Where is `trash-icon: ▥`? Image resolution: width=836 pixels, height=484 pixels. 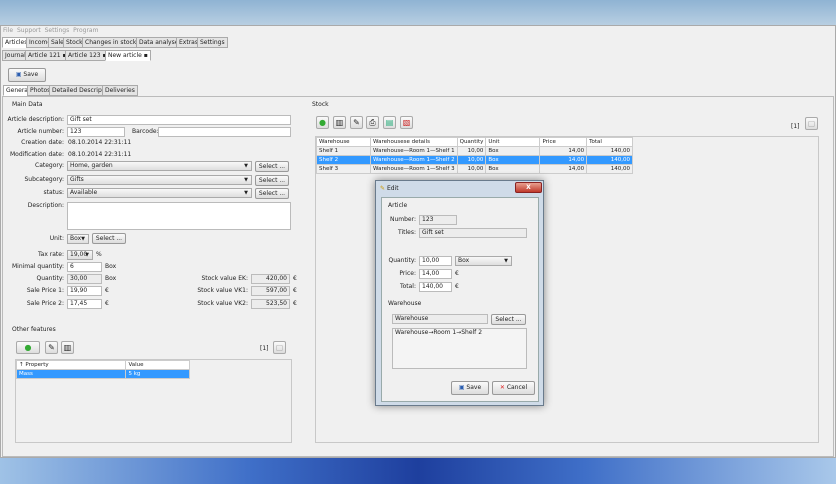 trash-icon: ▥ is located at coordinates (339, 122).